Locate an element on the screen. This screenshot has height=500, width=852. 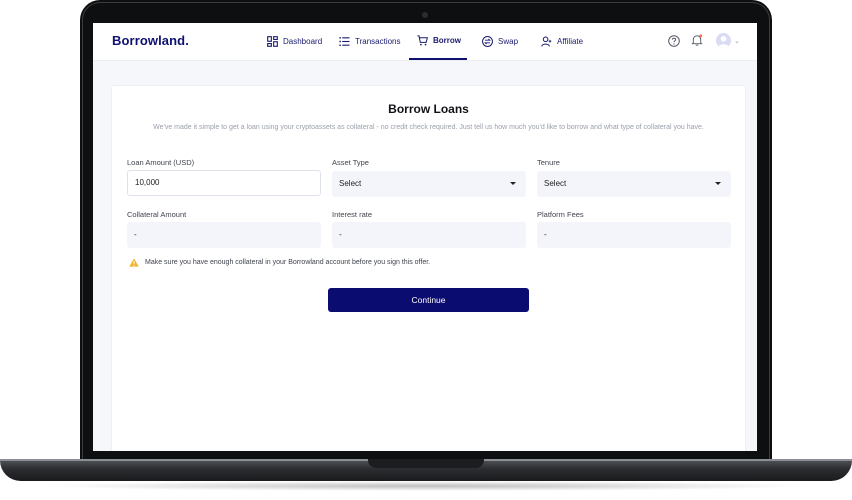
nav-transactions: Transactions is located at coordinates (370, 41).